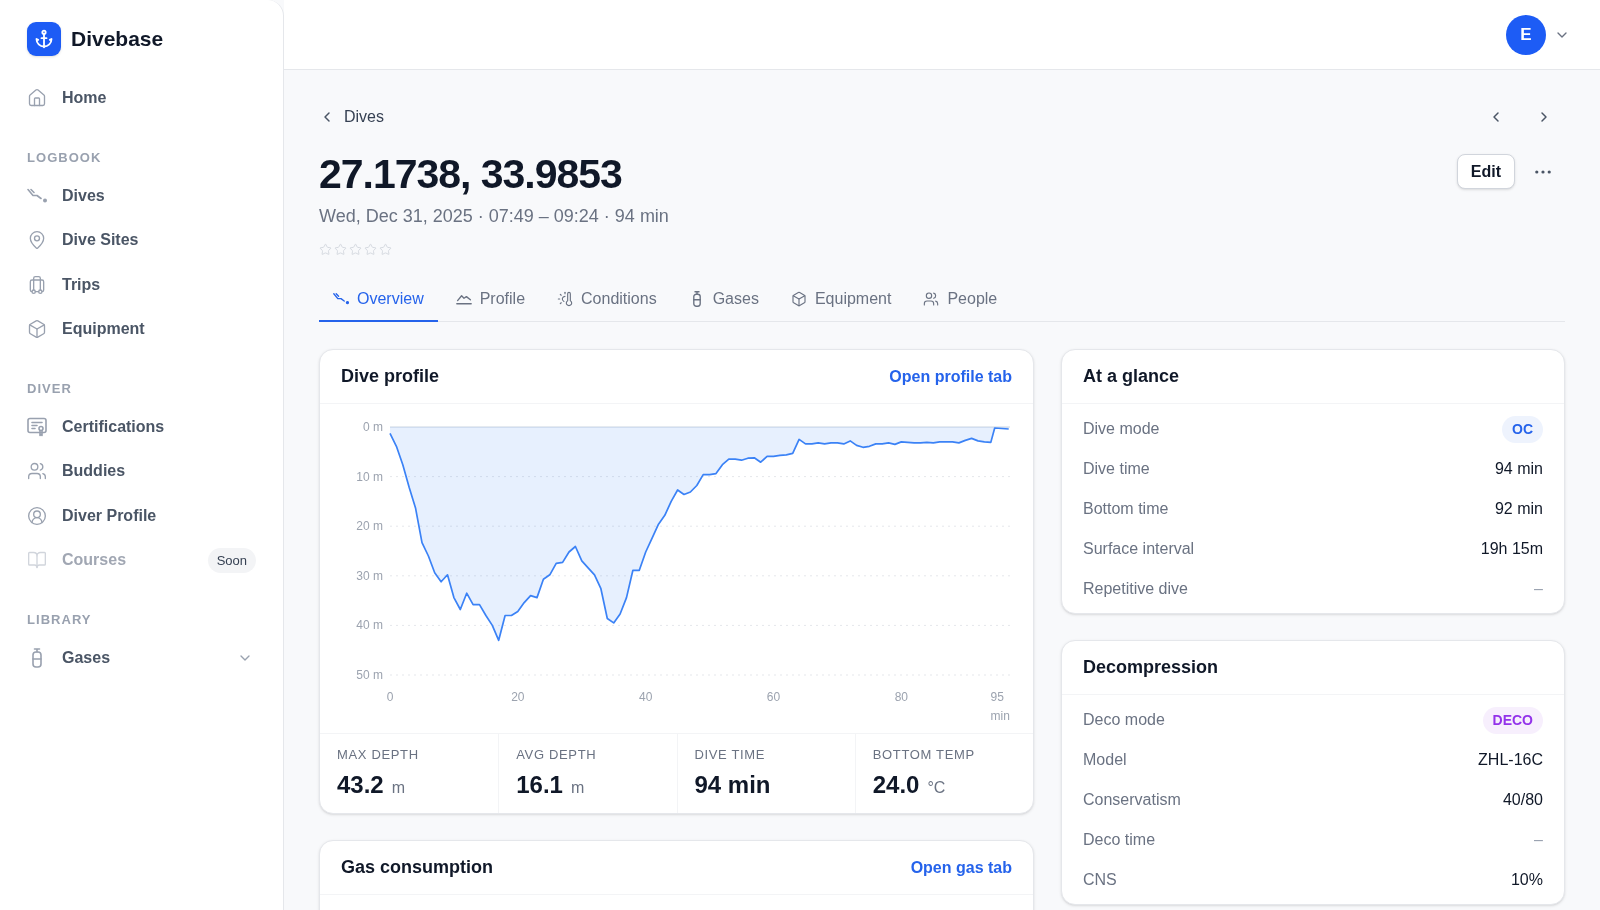 The image size is (1600, 910). I want to click on certificate-icon, so click(37, 426).